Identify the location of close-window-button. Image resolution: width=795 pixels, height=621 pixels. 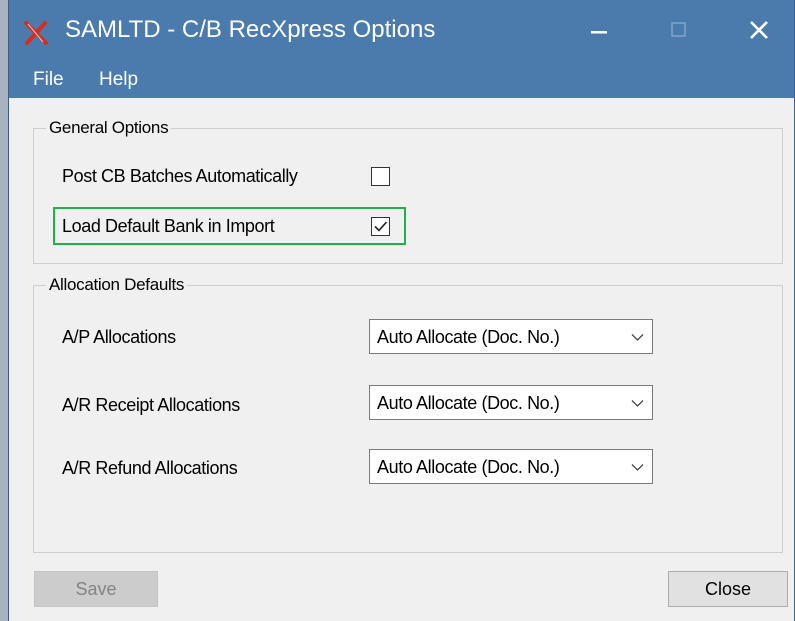
(759, 30).